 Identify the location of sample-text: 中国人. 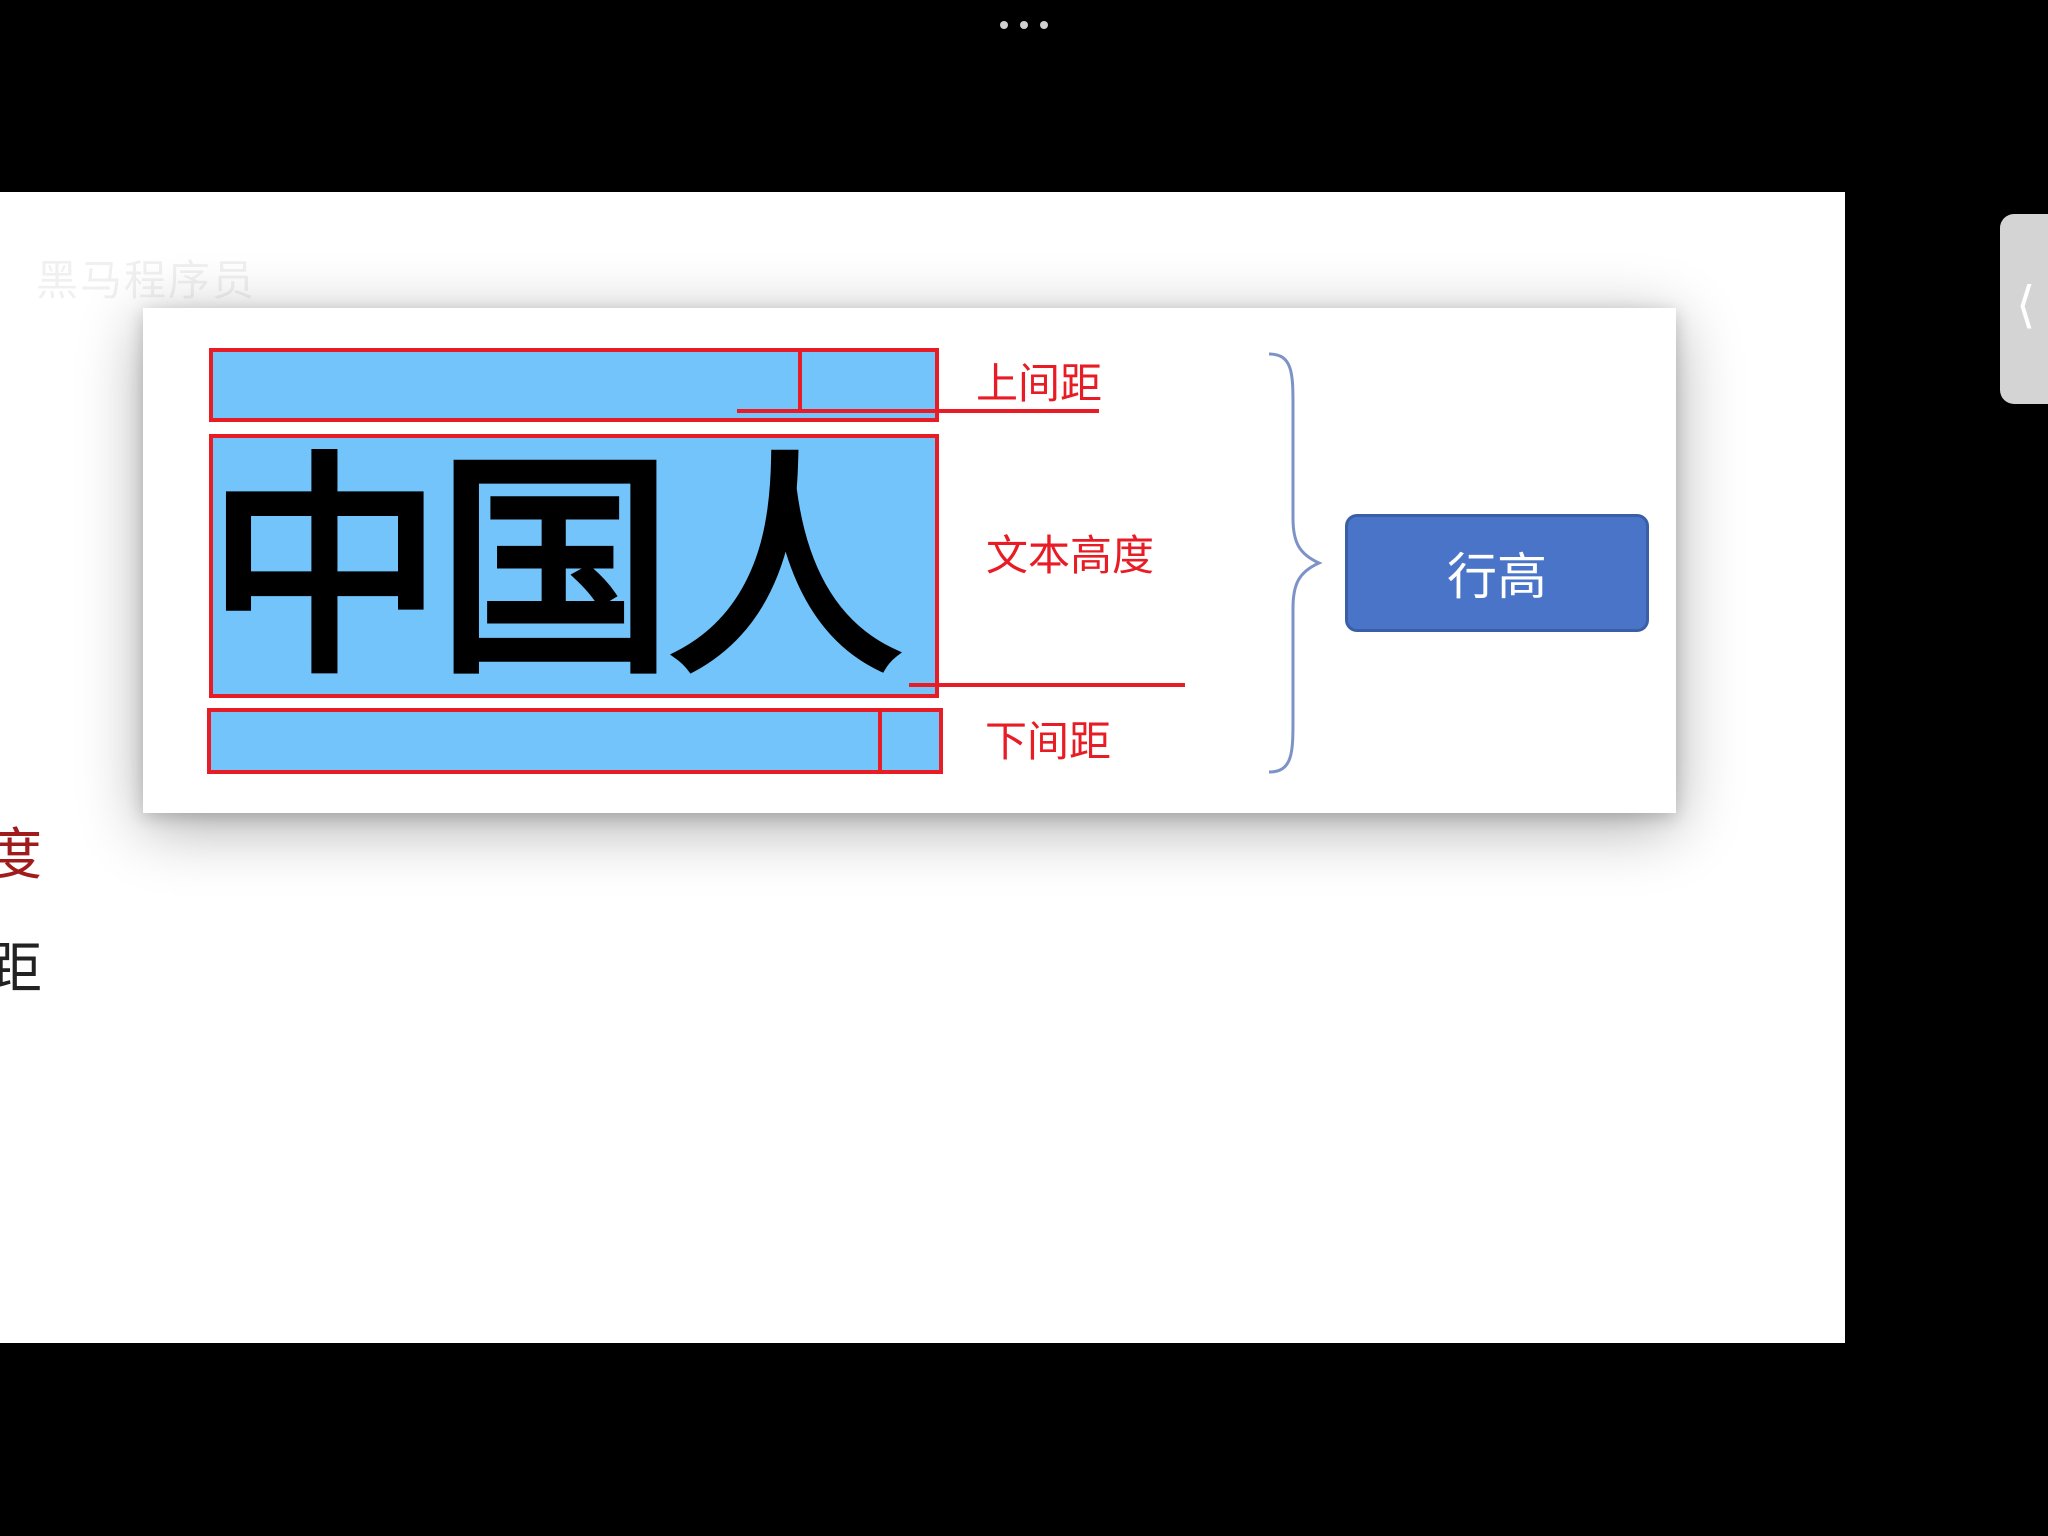
(555, 569).